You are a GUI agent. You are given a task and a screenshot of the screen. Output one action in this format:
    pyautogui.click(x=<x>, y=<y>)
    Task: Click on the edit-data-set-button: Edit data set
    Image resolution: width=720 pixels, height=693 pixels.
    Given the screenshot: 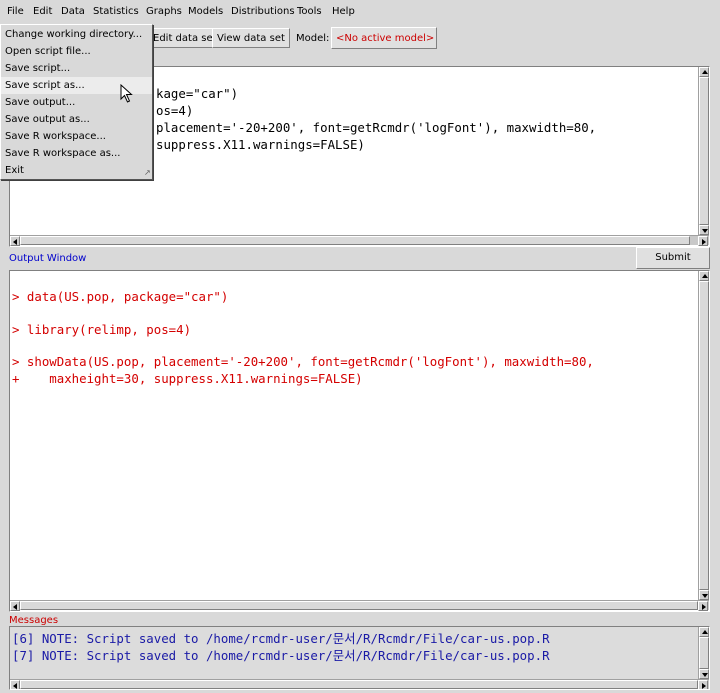 What is the action you would take?
    pyautogui.click(x=185, y=38)
    